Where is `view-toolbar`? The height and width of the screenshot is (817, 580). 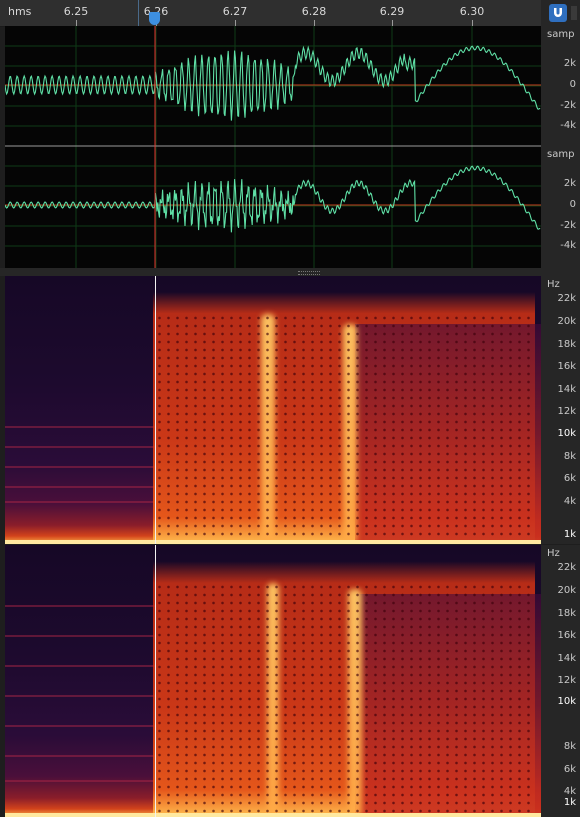 view-toolbar is located at coordinates (560, 13).